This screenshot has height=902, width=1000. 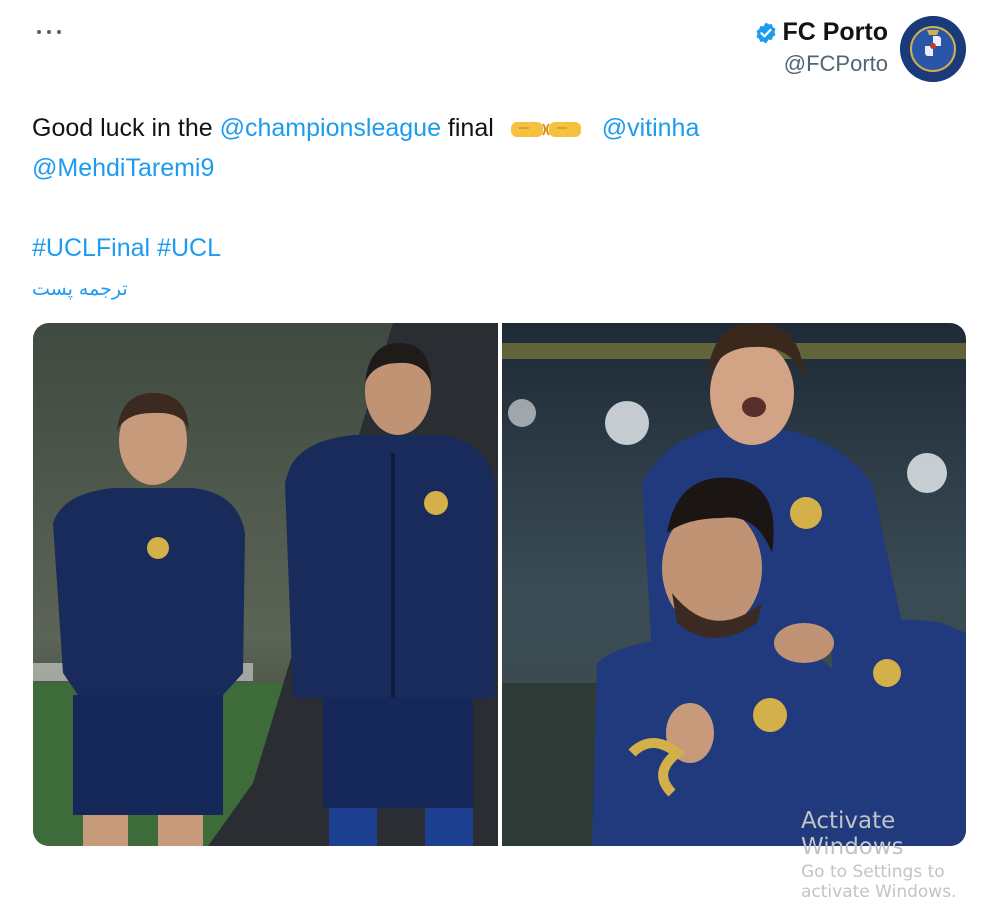 I want to click on author-handle: @FCPorto, so click(x=821, y=64).